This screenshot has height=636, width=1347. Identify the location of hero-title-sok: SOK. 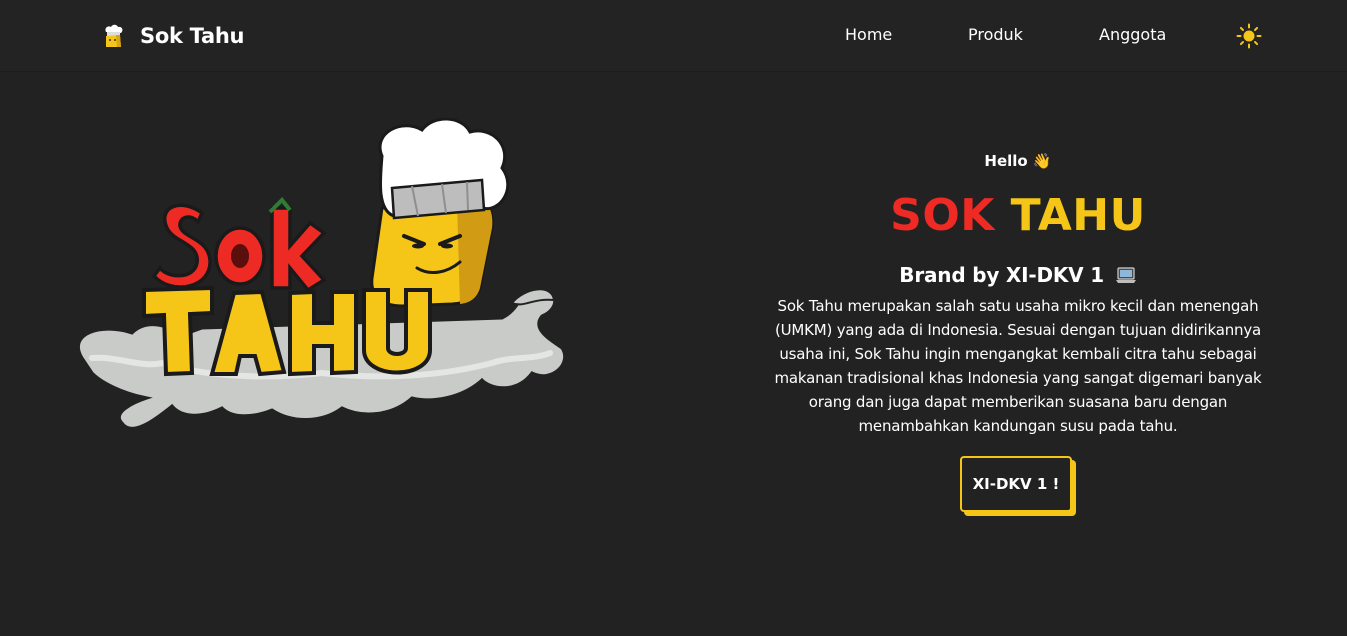
(942, 215).